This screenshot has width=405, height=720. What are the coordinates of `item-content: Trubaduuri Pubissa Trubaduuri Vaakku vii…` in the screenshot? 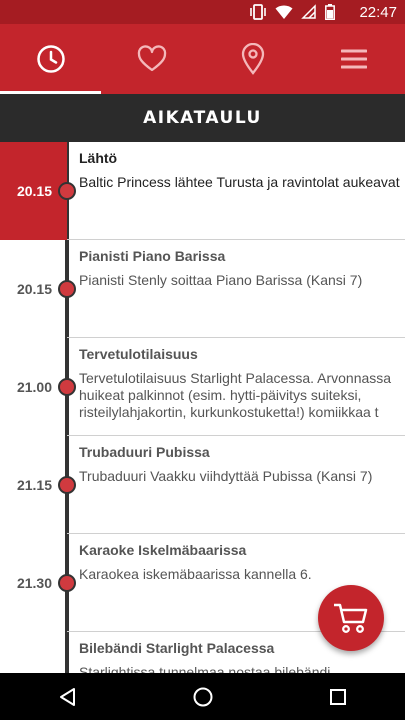 It's located at (236, 485).